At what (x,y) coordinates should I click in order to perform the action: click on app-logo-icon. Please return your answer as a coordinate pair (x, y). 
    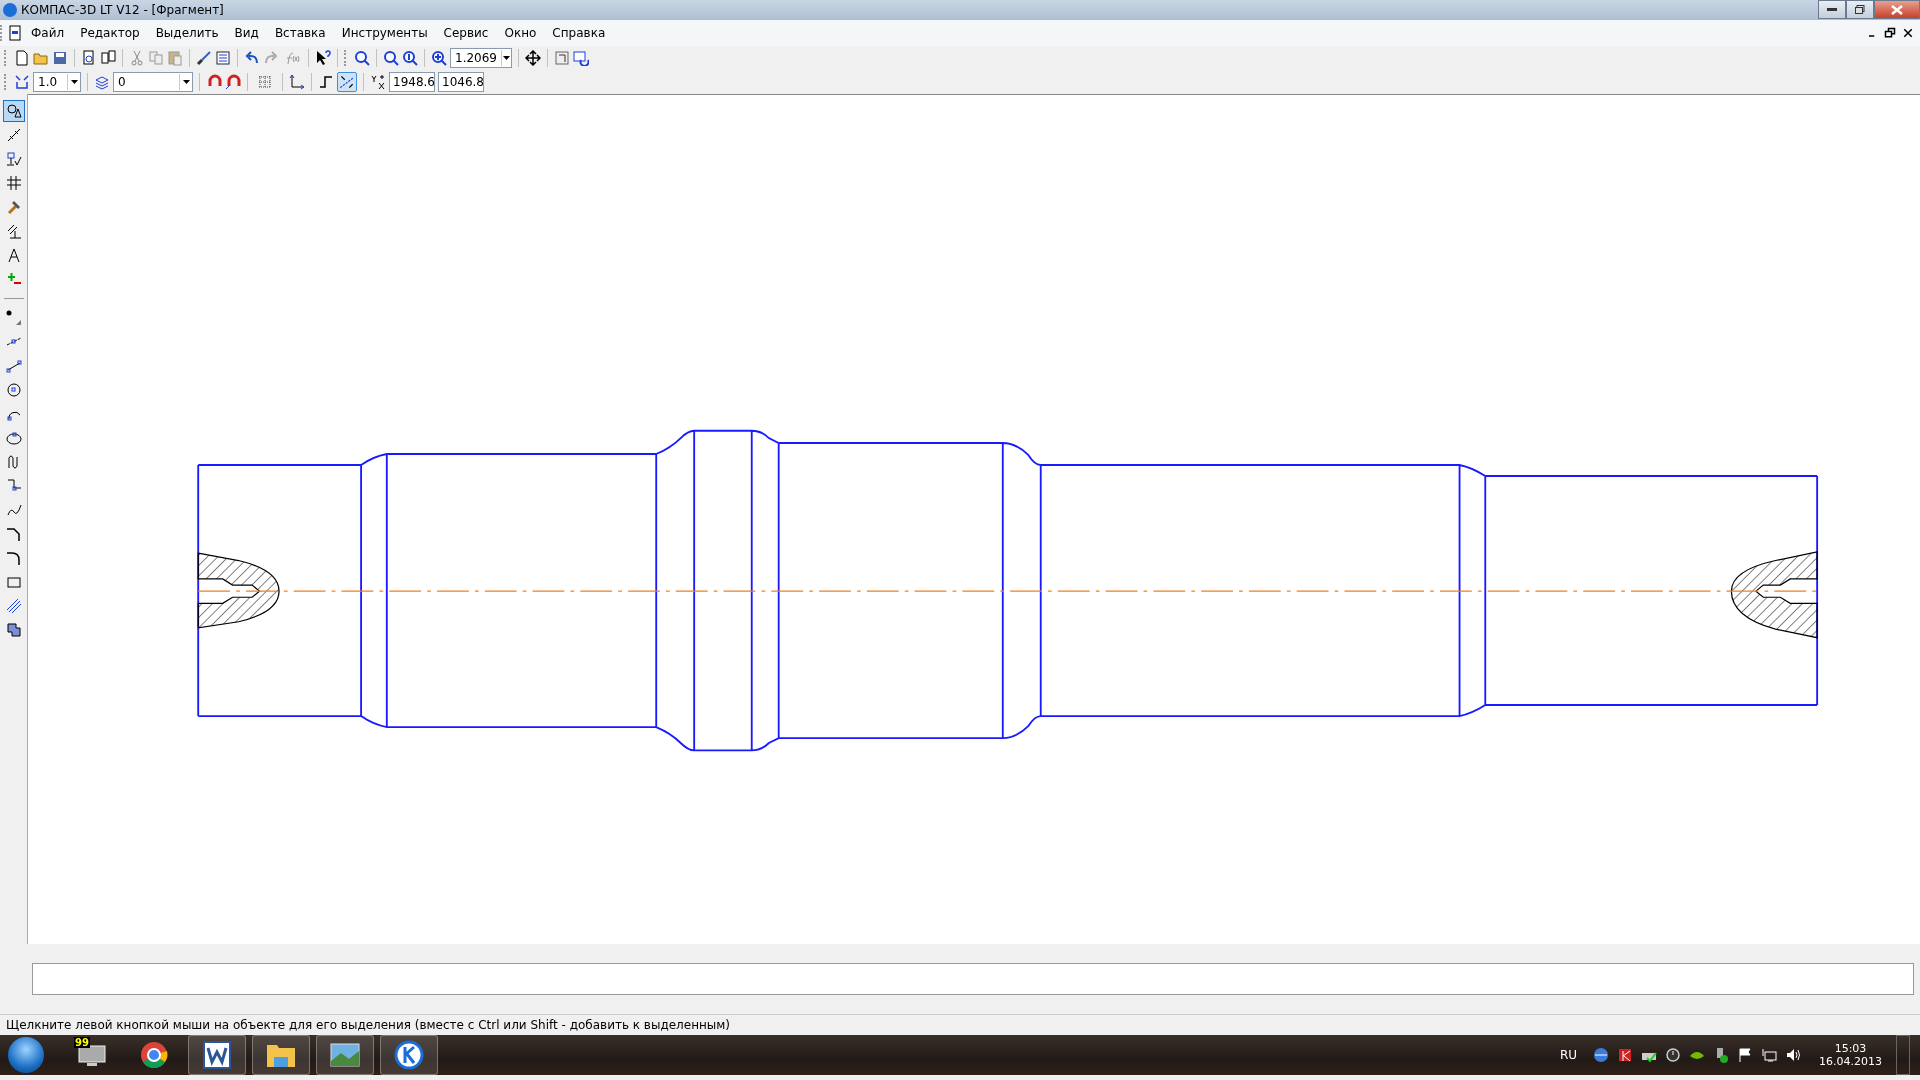
    Looking at the image, I should click on (10, 10).